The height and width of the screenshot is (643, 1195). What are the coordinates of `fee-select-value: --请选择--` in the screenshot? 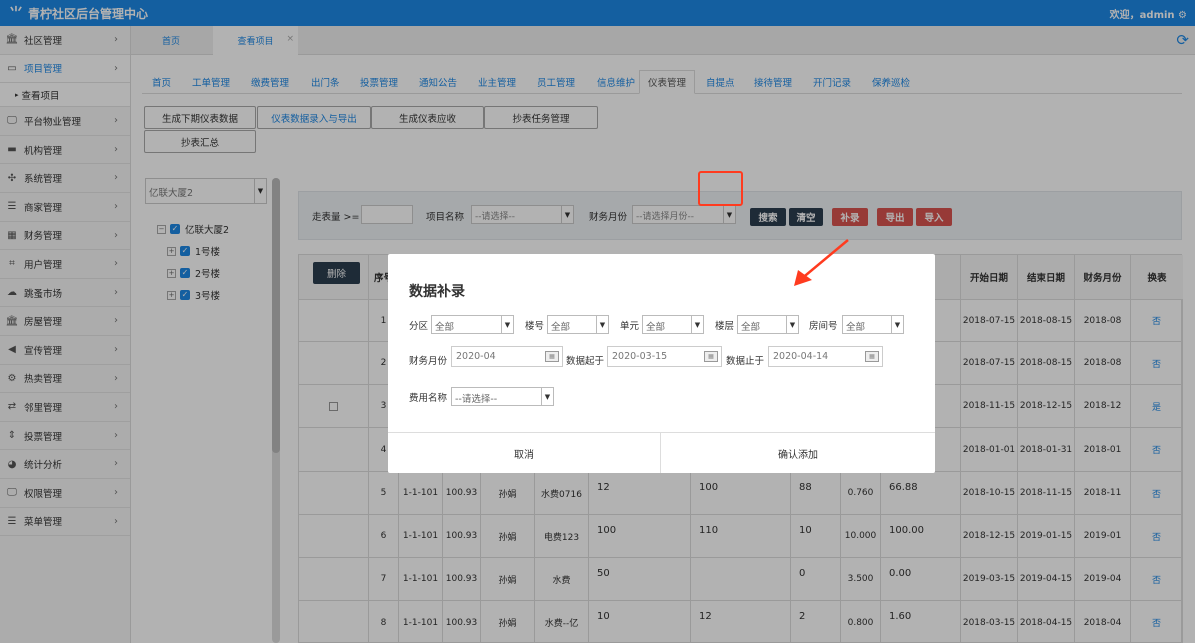 It's located at (476, 399).